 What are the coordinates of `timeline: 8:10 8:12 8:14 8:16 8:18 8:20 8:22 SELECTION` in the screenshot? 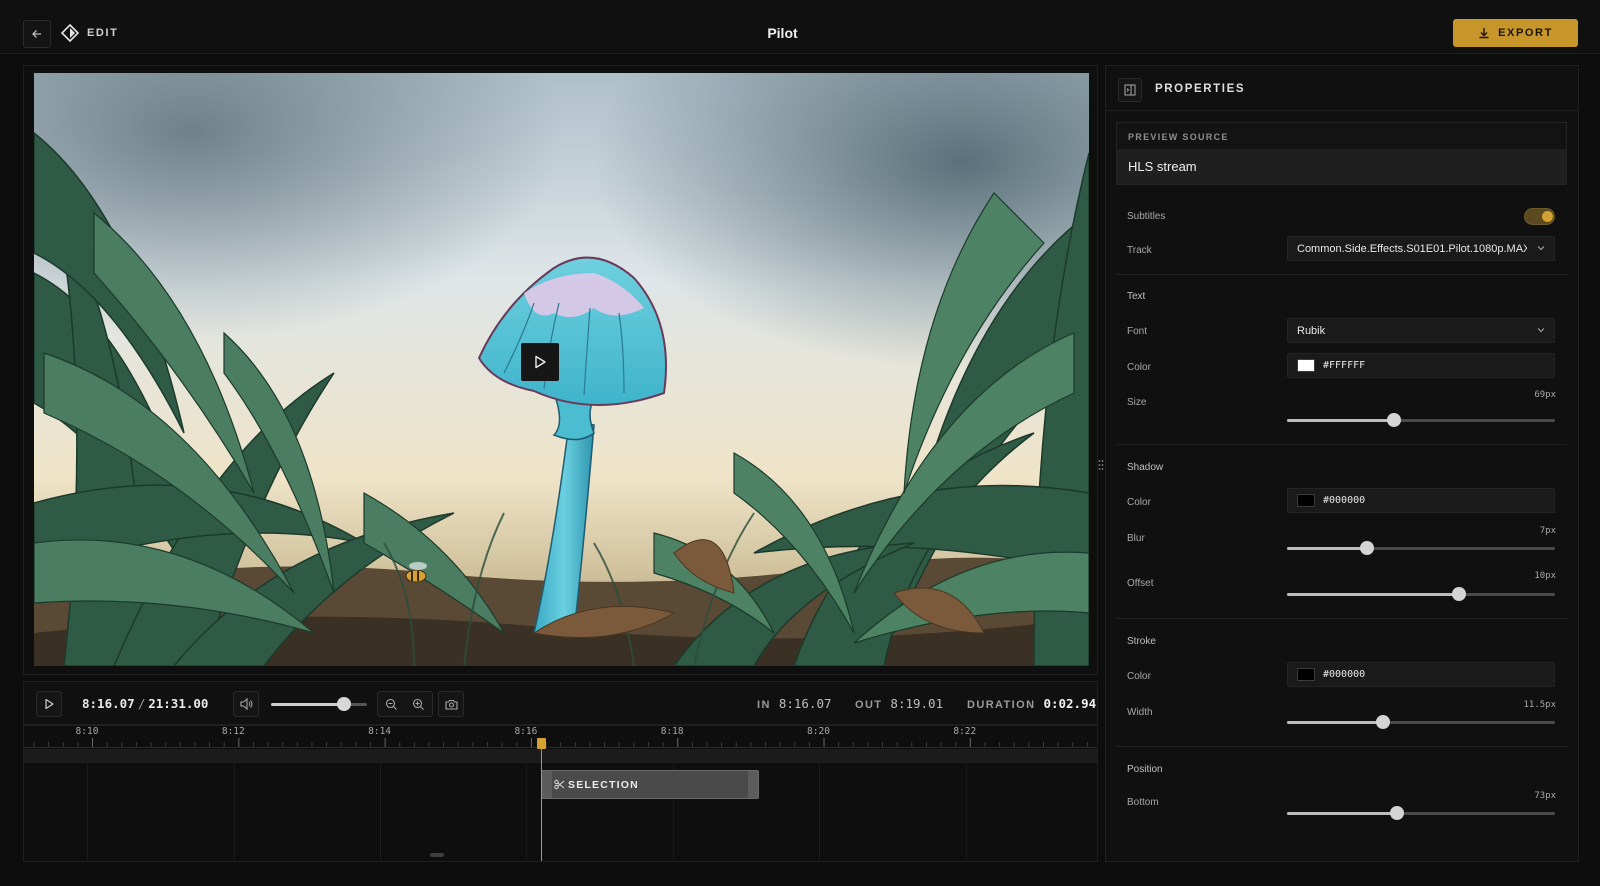 It's located at (560, 793).